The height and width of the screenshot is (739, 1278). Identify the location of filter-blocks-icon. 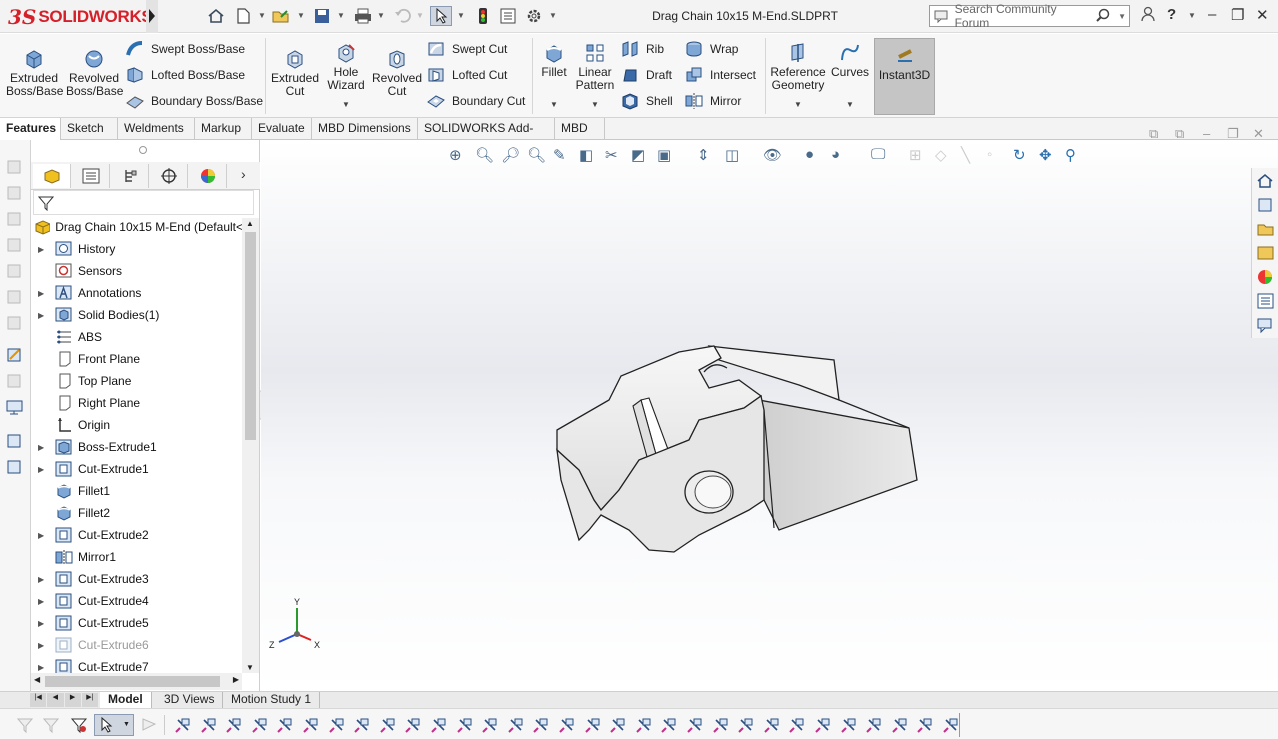
(644, 725).